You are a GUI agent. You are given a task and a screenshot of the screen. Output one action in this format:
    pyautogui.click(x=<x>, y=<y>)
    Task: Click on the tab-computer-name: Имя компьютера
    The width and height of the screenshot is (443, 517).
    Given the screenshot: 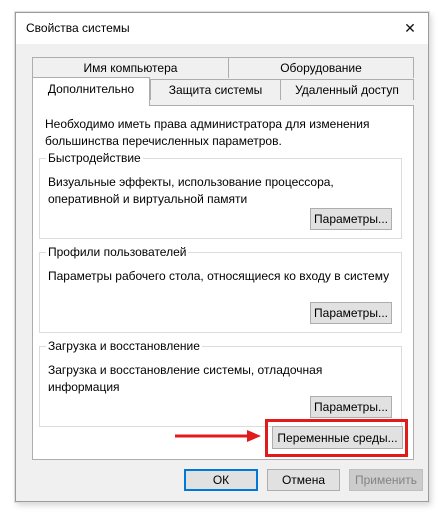 What is the action you would take?
    pyautogui.click(x=130, y=67)
    